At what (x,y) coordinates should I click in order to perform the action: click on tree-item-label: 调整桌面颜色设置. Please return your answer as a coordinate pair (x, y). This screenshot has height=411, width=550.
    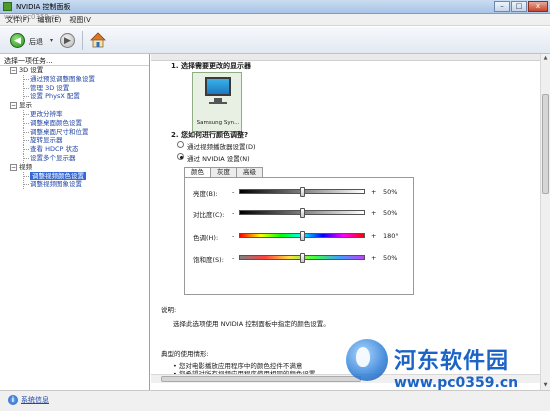
    Looking at the image, I should click on (56, 123).